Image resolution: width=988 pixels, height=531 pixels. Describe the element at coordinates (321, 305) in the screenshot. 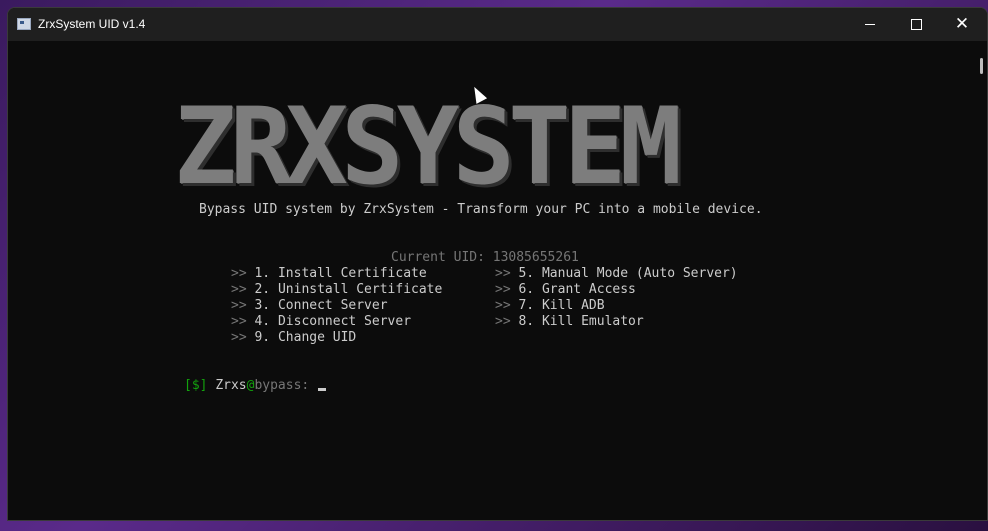

I see `menu-item-label: 3. Connect Server` at that location.